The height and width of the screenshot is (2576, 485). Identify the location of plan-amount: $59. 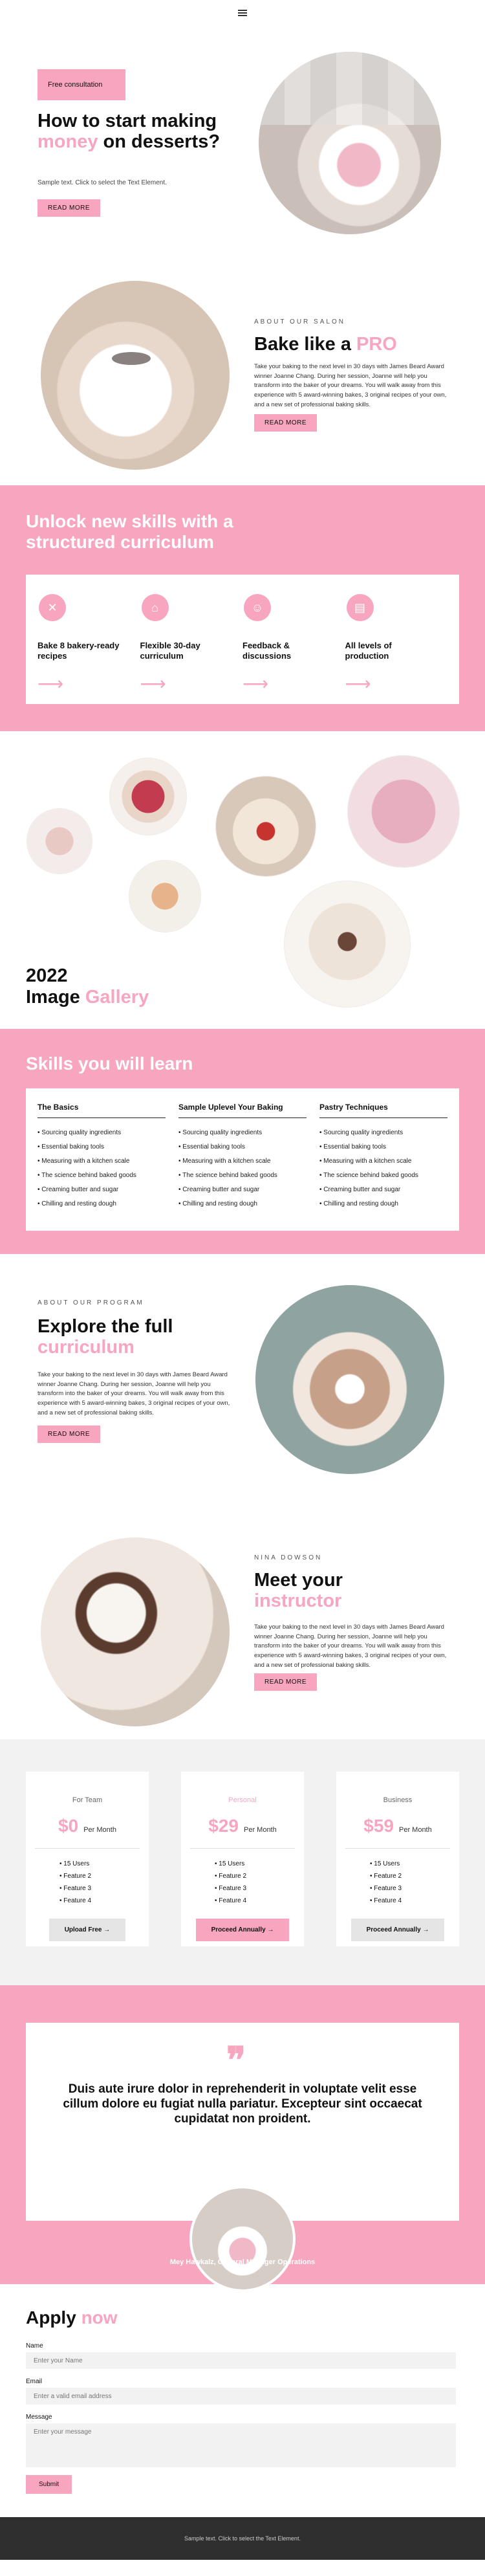
(378, 1826).